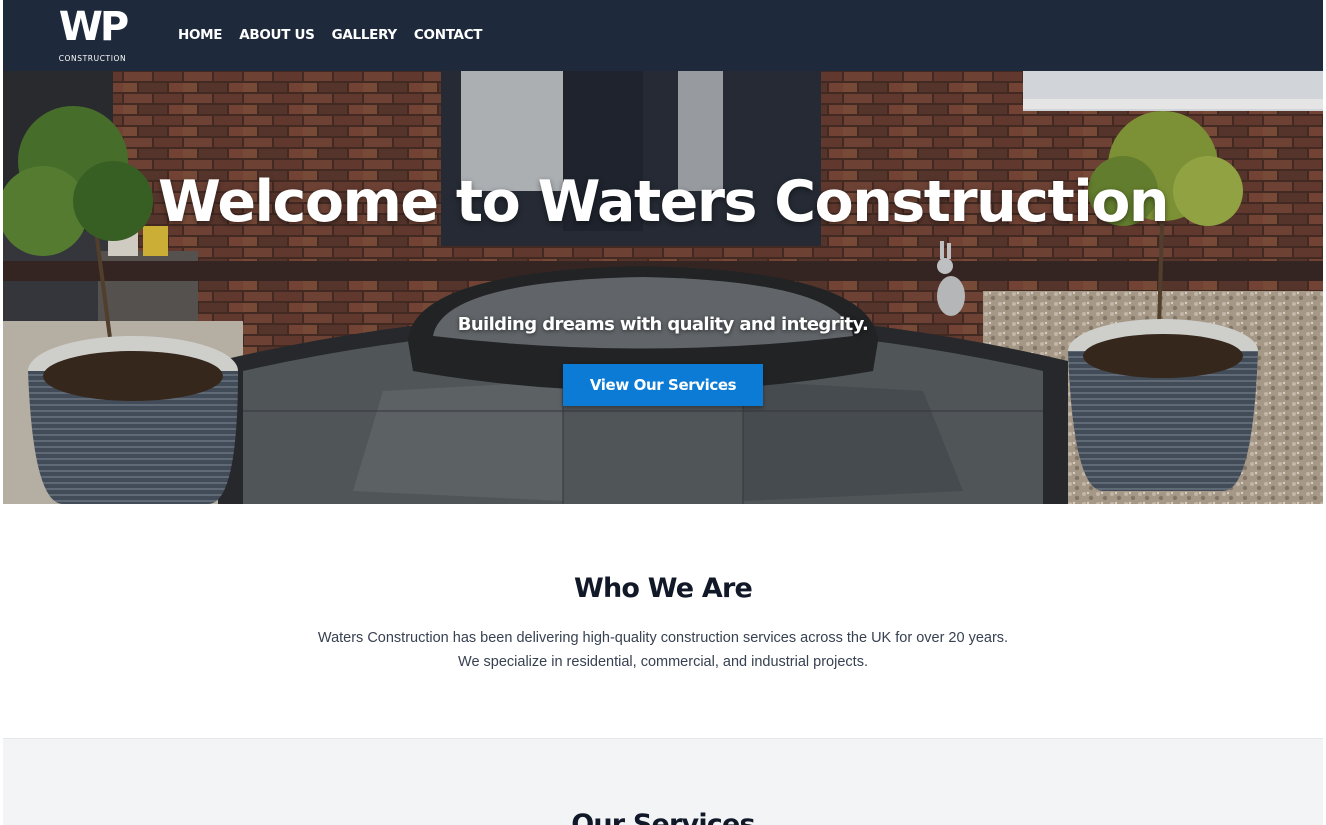 The image size is (1326, 825). Describe the element at coordinates (93, 26) in the screenshot. I see `logo-mark: WP` at that location.